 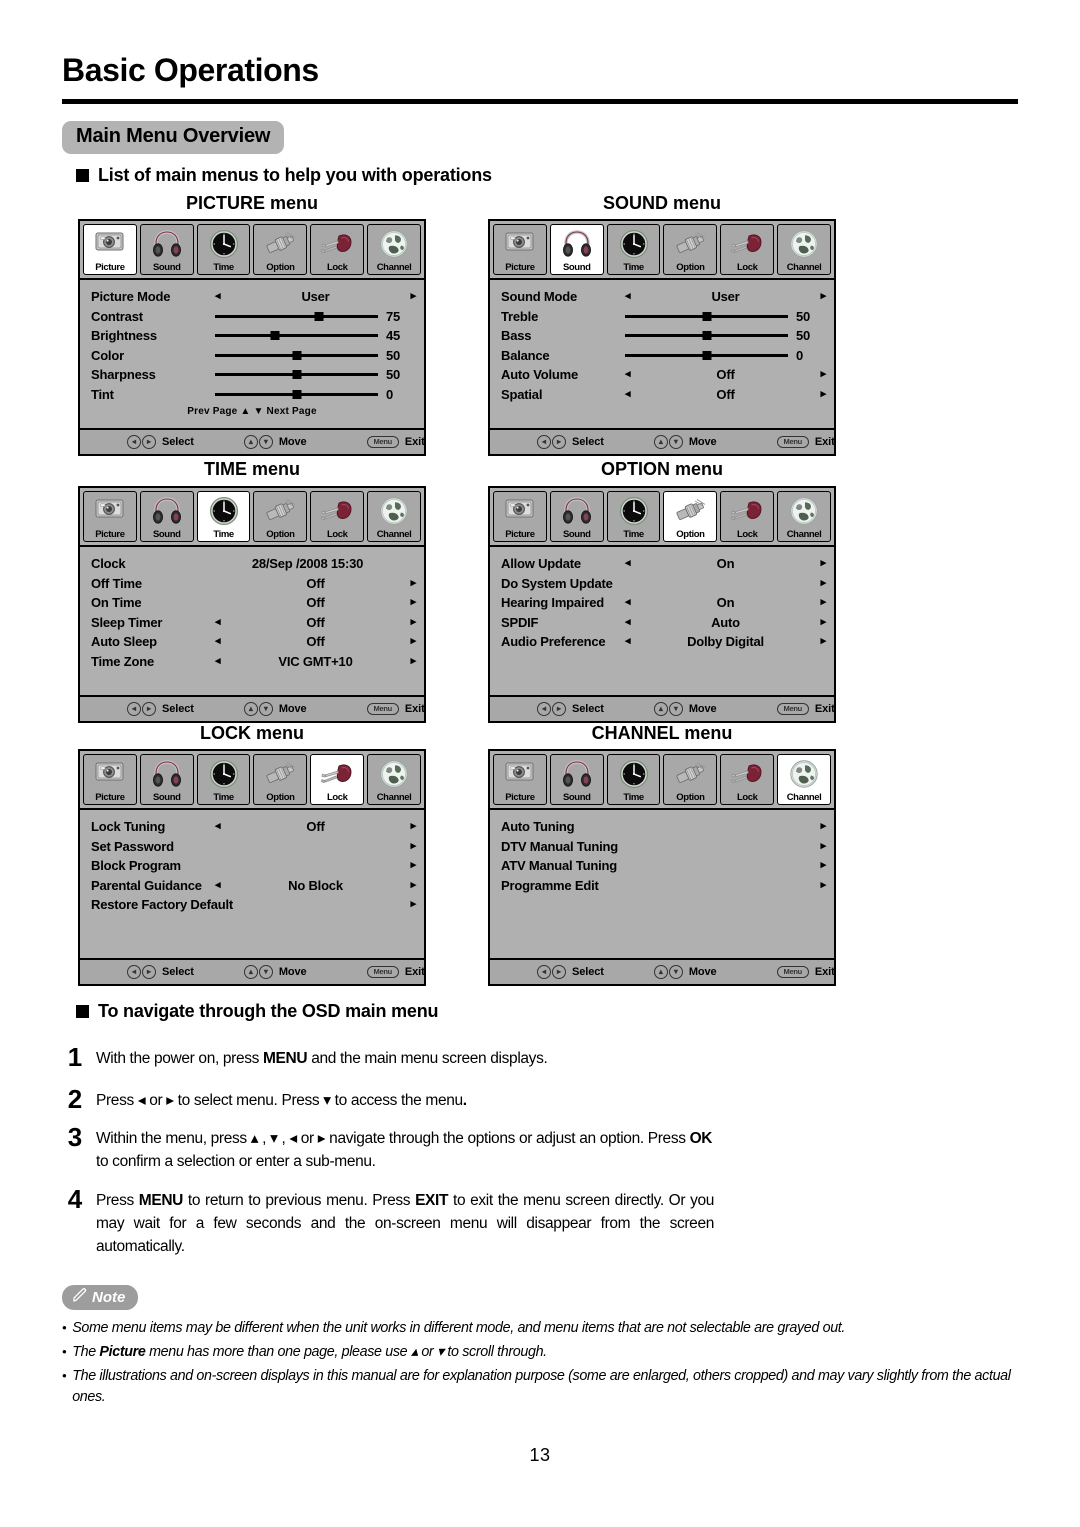 I want to click on osd-row: Do System Update ▸, so click(x=662, y=584).